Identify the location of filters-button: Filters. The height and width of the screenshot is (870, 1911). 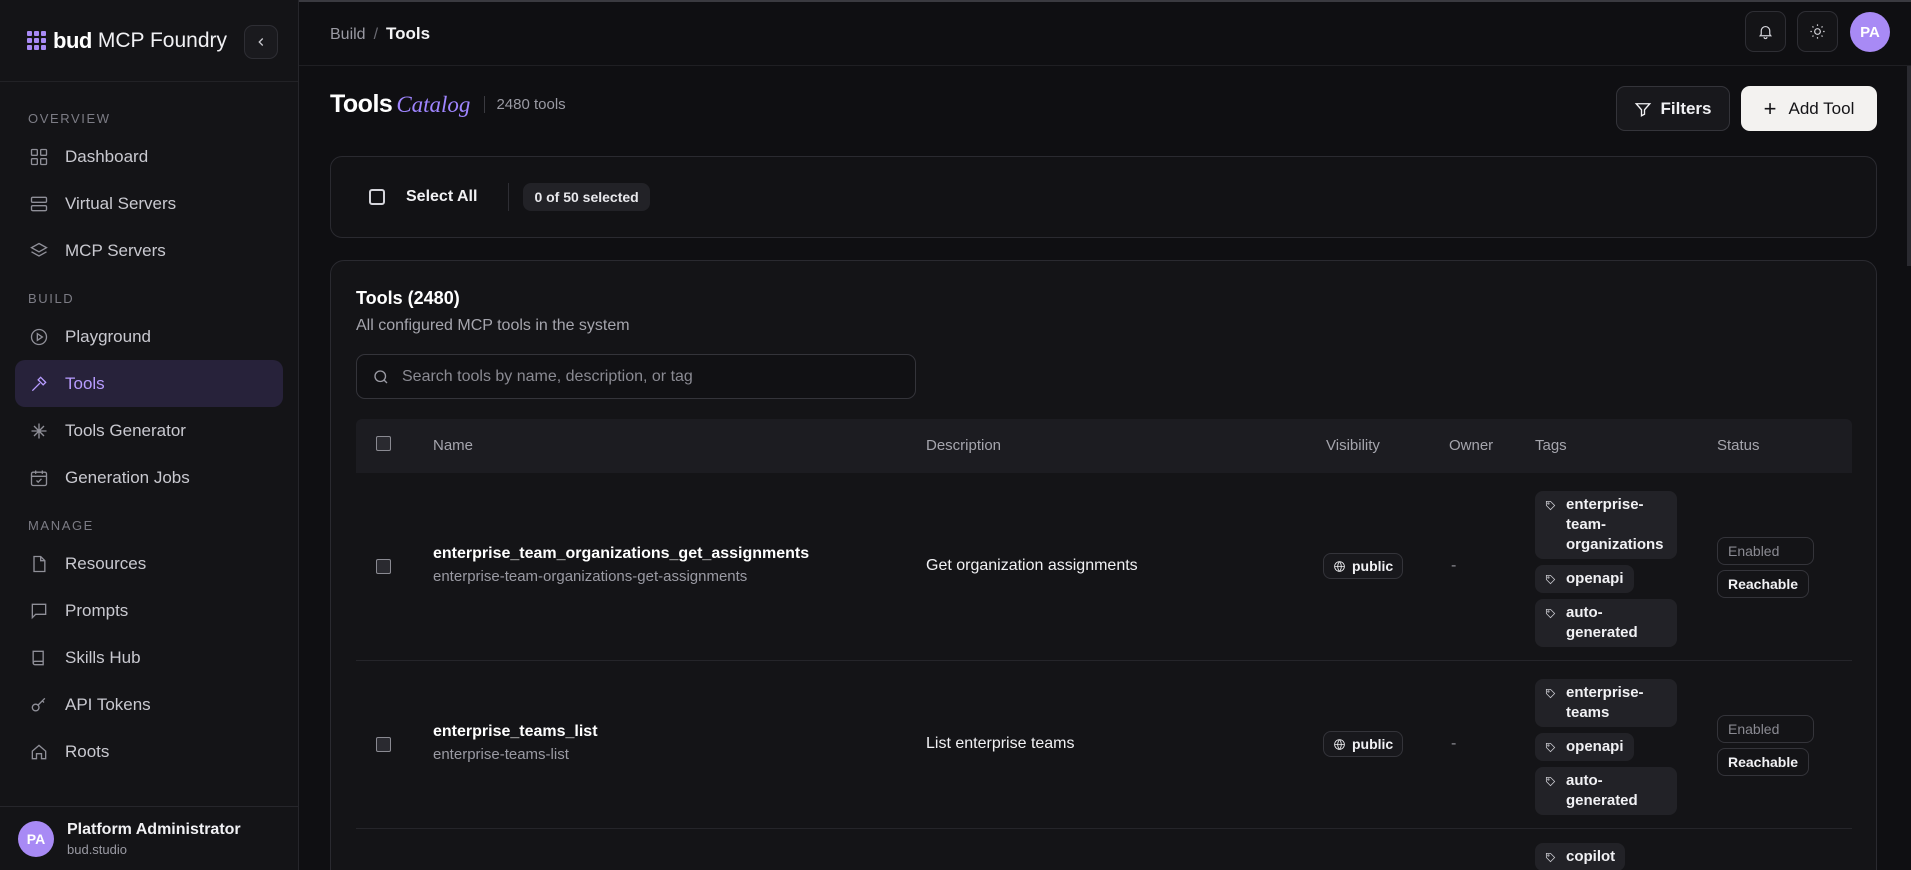
(1673, 108).